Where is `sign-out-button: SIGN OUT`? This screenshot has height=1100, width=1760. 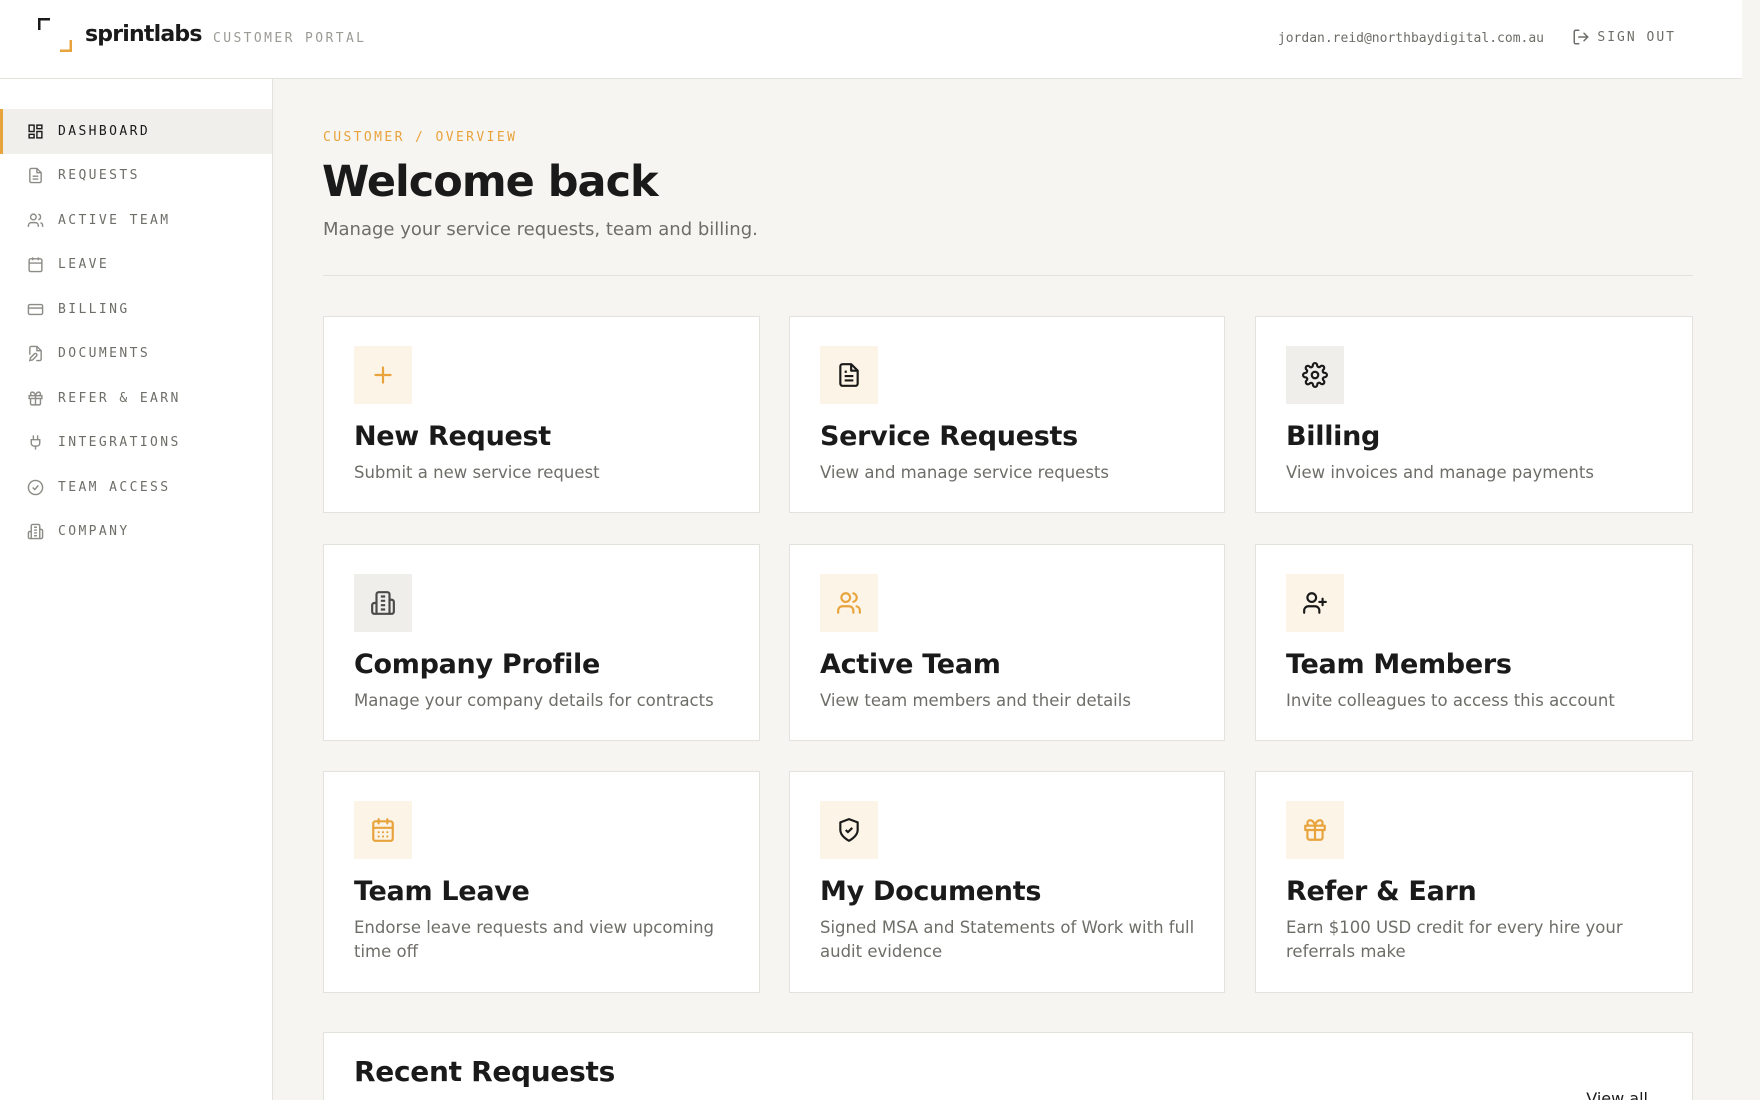
sign-out-button: SIGN OUT is located at coordinates (1624, 37).